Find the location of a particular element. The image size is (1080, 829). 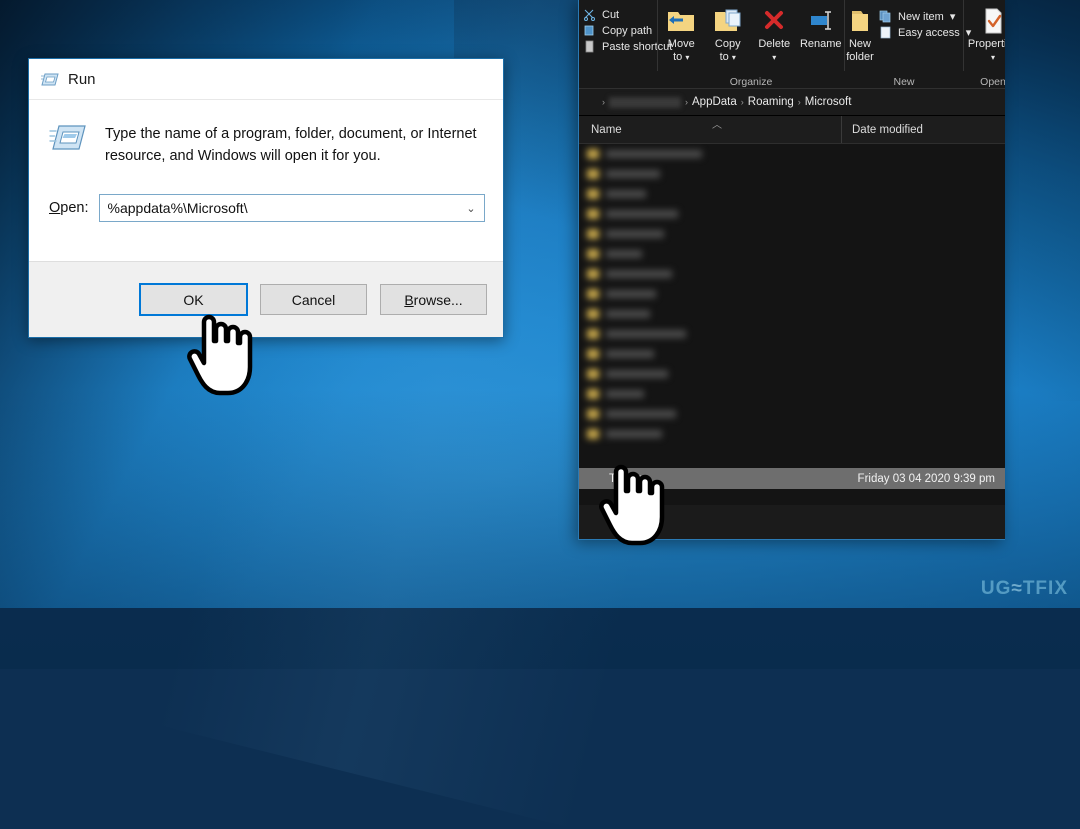

cancel-button: Cancel is located at coordinates (313, 299).